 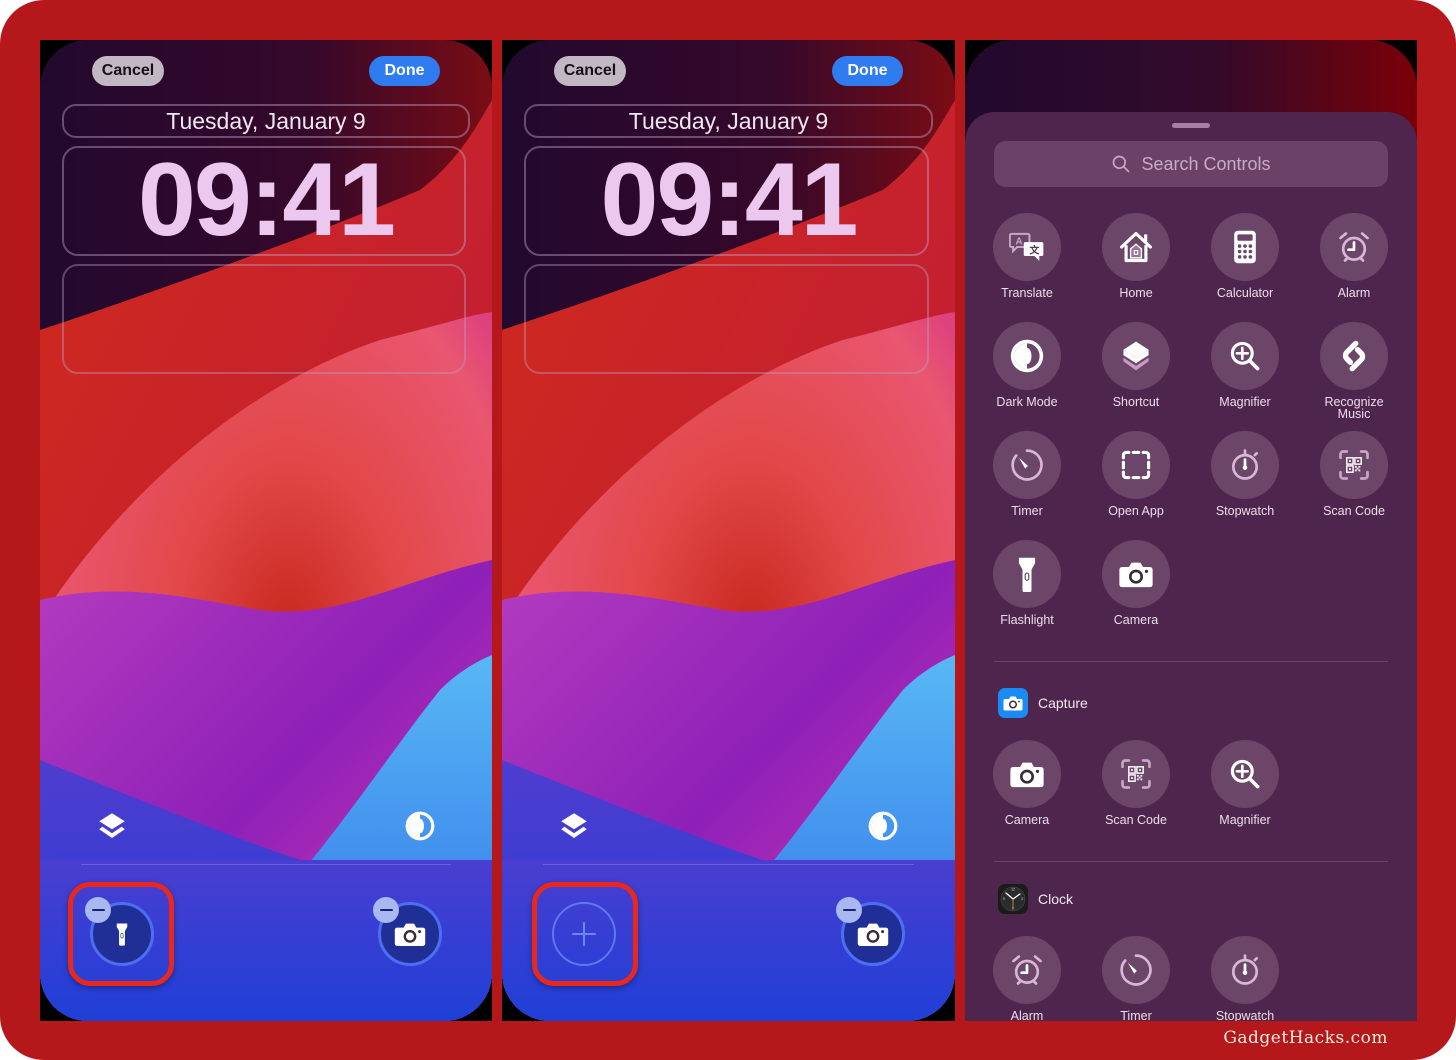 I want to click on search-controls-field: Search Controls, so click(x=1191, y=164).